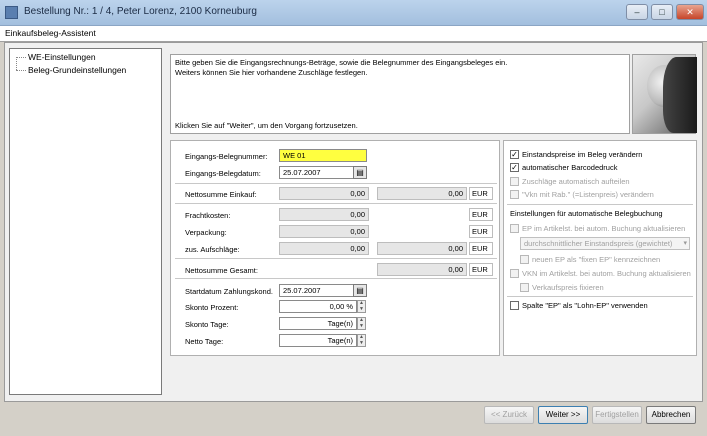 The width and height of the screenshot is (707, 436). I want to click on spalte-ep-label: Spalte "EP" als "Lohn-EP" verwenden, so click(585, 305).